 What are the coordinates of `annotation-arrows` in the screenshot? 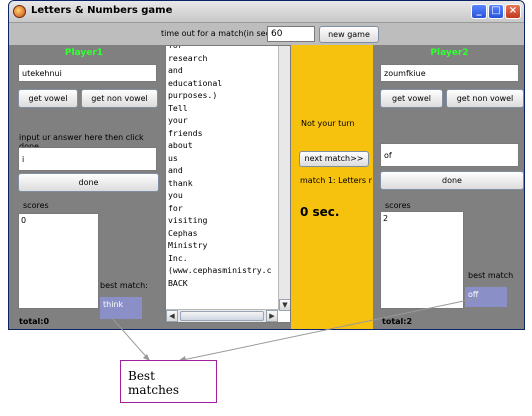 It's located at (295, 329).